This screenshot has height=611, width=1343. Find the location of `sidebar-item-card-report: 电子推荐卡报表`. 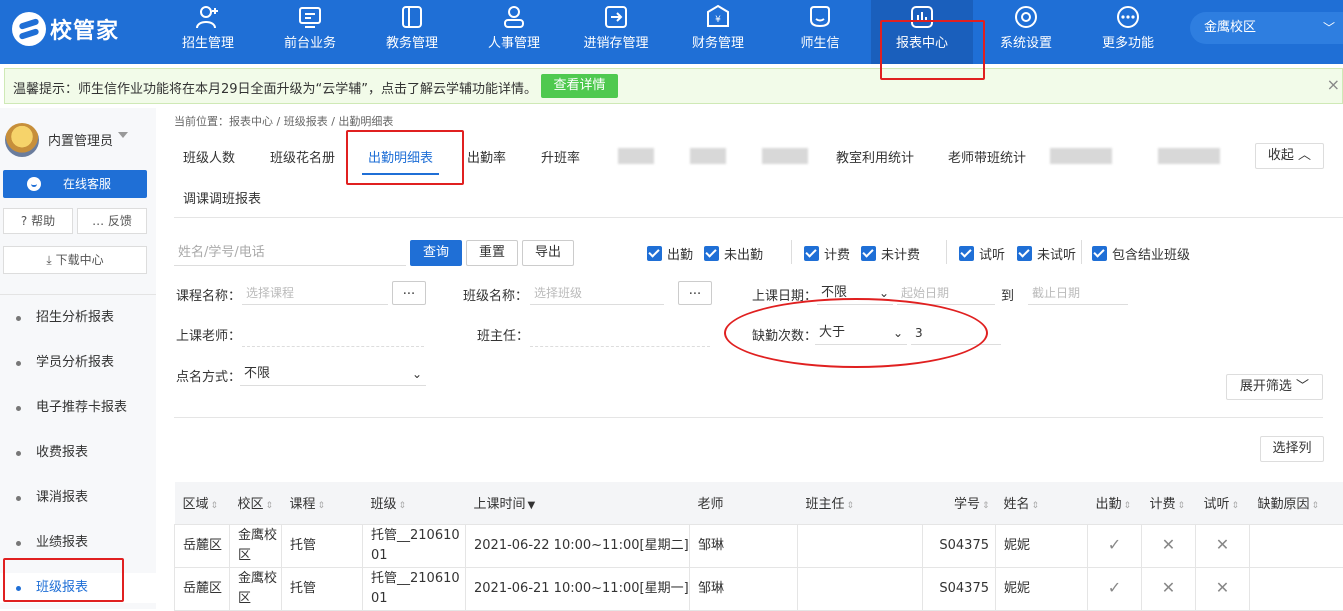

sidebar-item-card-report: 电子推荐卡报表 is located at coordinates (78, 408).